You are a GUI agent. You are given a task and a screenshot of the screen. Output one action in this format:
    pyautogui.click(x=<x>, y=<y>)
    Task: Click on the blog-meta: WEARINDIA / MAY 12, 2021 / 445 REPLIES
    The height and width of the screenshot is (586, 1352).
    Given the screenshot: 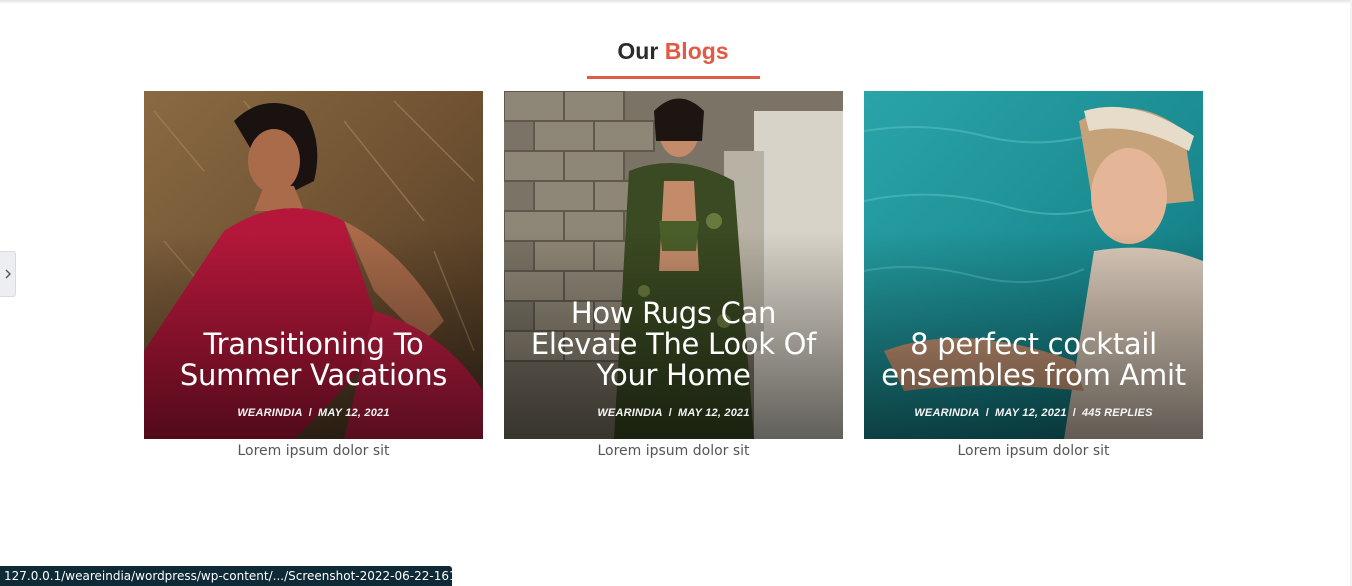 What is the action you would take?
    pyautogui.click(x=1033, y=413)
    